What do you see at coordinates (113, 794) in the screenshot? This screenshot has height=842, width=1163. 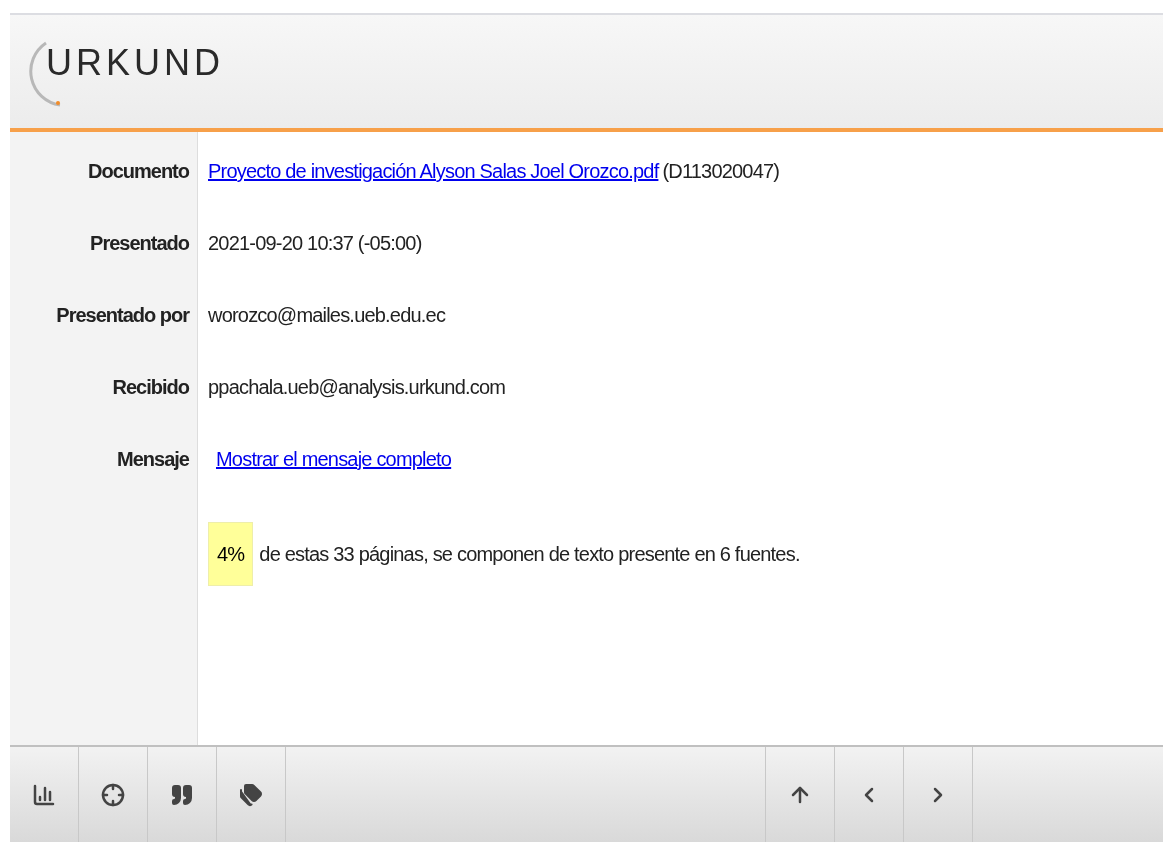 I see `crosshair-icon` at bounding box center [113, 794].